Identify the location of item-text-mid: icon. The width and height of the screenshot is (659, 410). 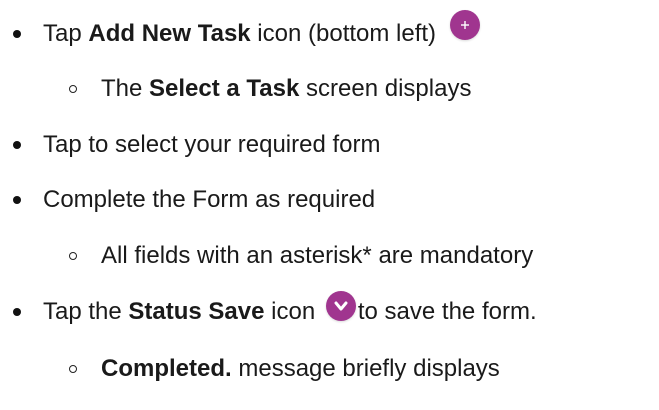
(293, 311).